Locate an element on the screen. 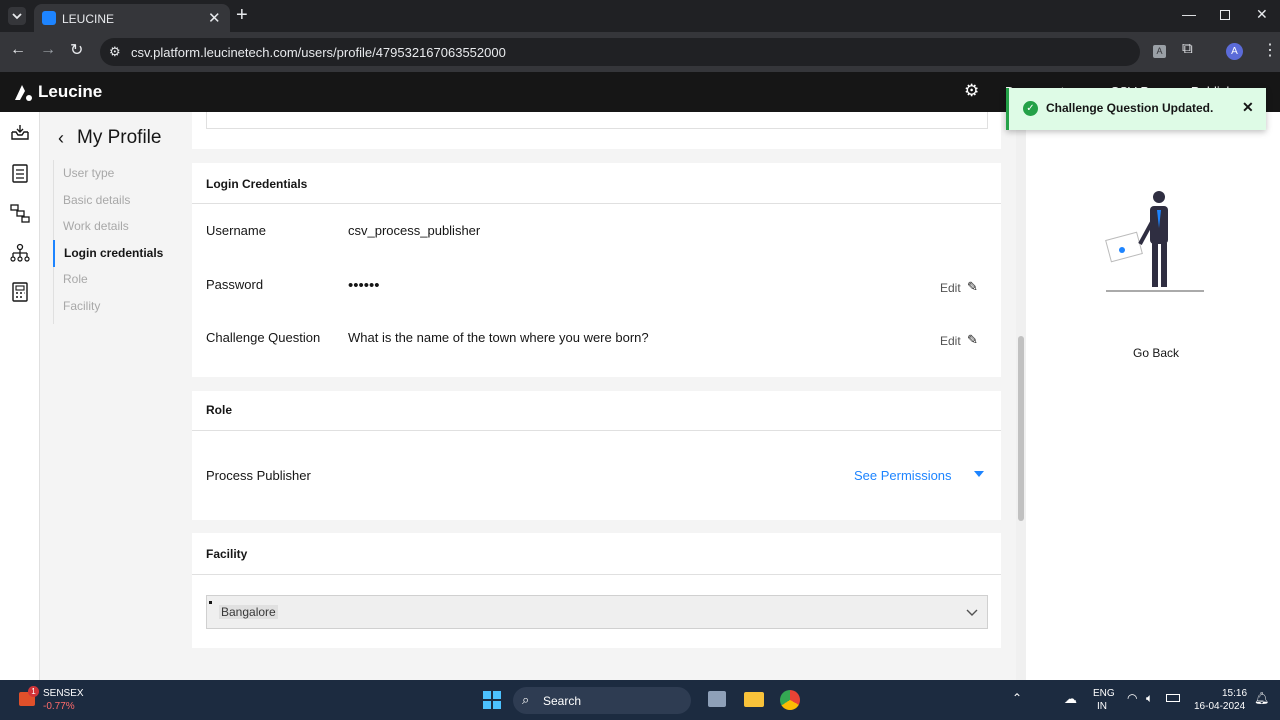  settings-gear-icon: ⚙ is located at coordinates (971, 91).